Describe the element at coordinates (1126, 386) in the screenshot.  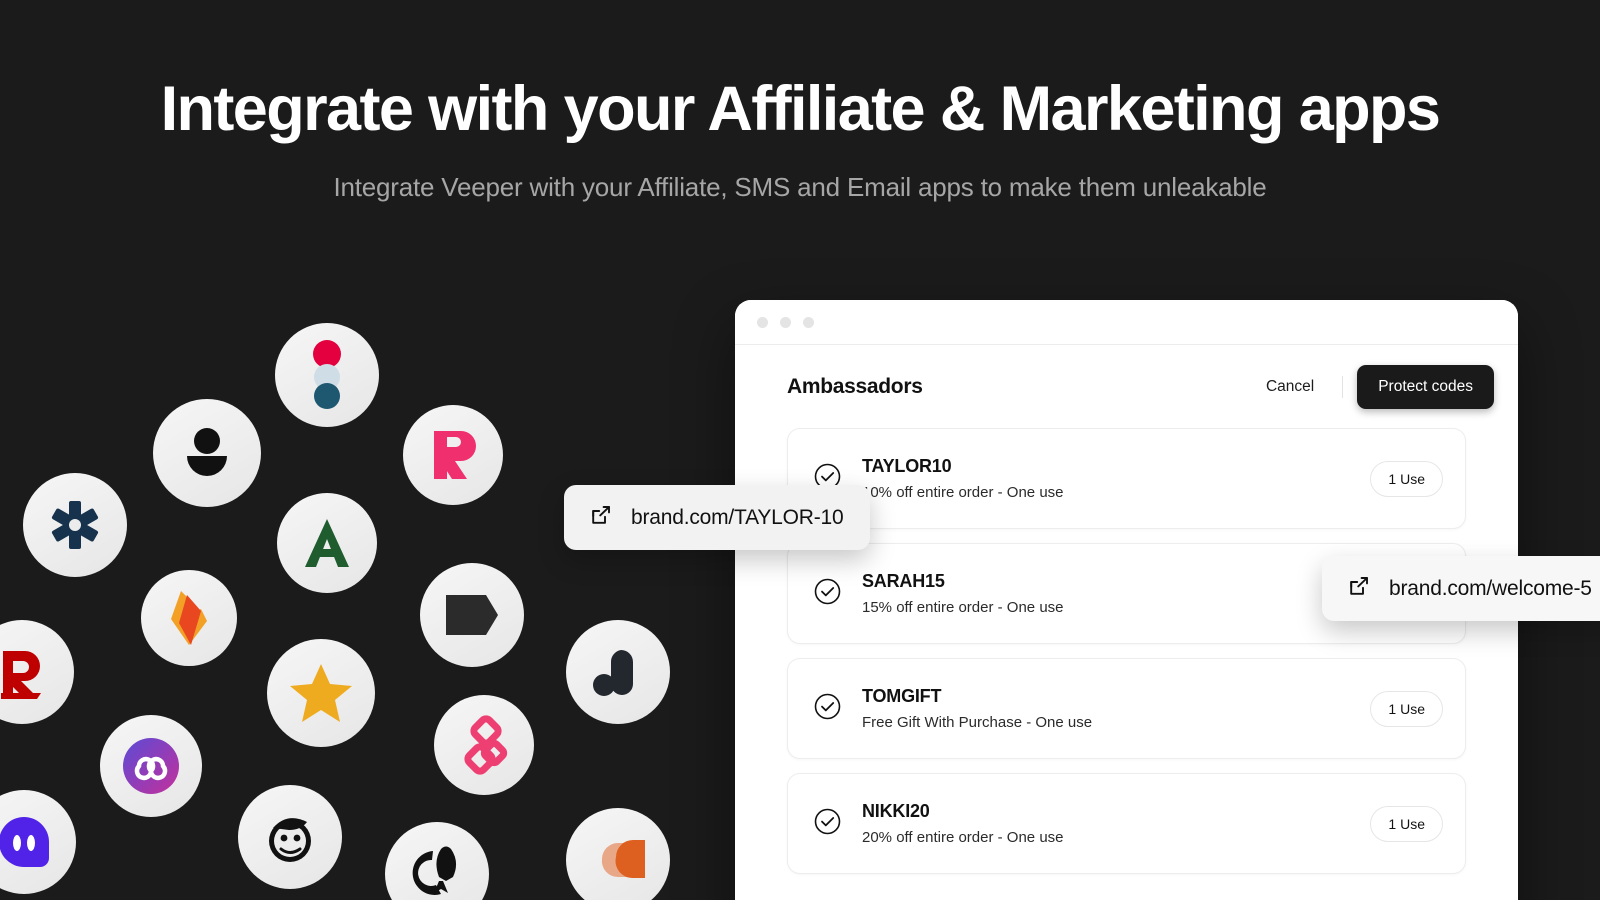
I see `toolbar: Ambassadors Cancel Protect codes` at that location.